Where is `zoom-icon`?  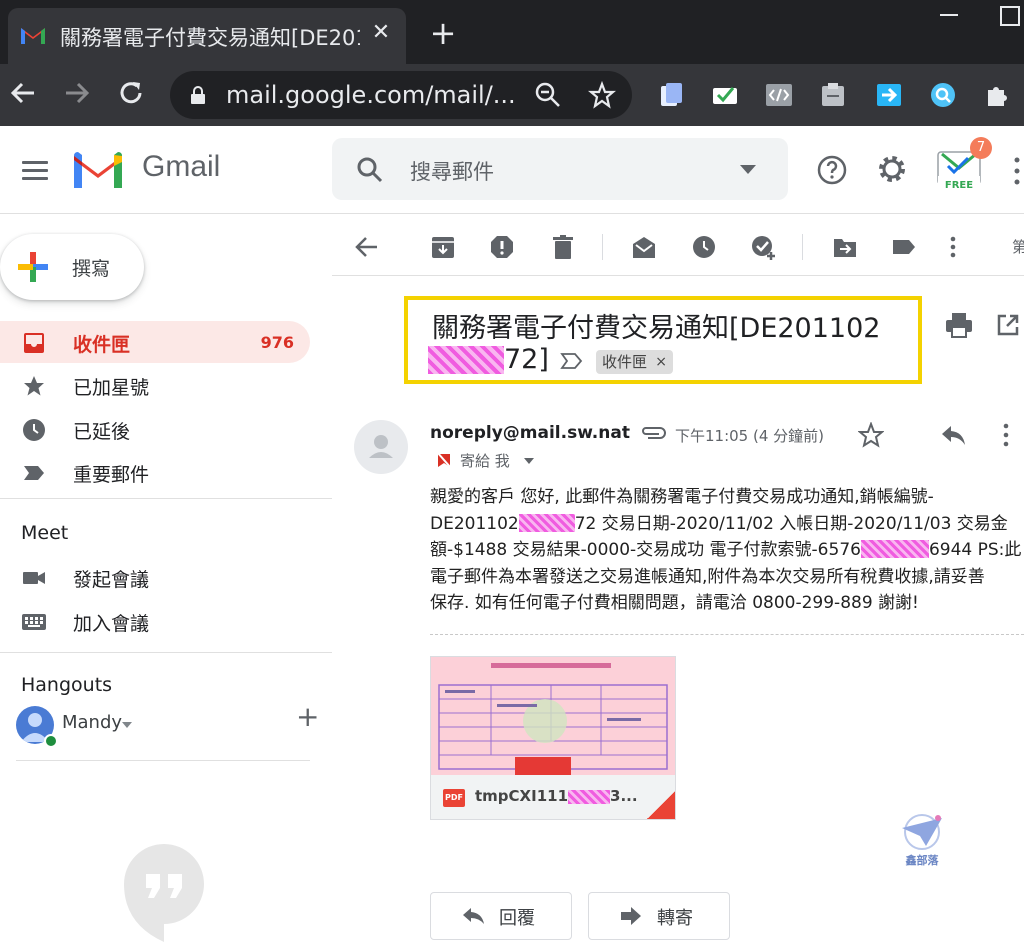
zoom-icon is located at coordinates (548, 95).